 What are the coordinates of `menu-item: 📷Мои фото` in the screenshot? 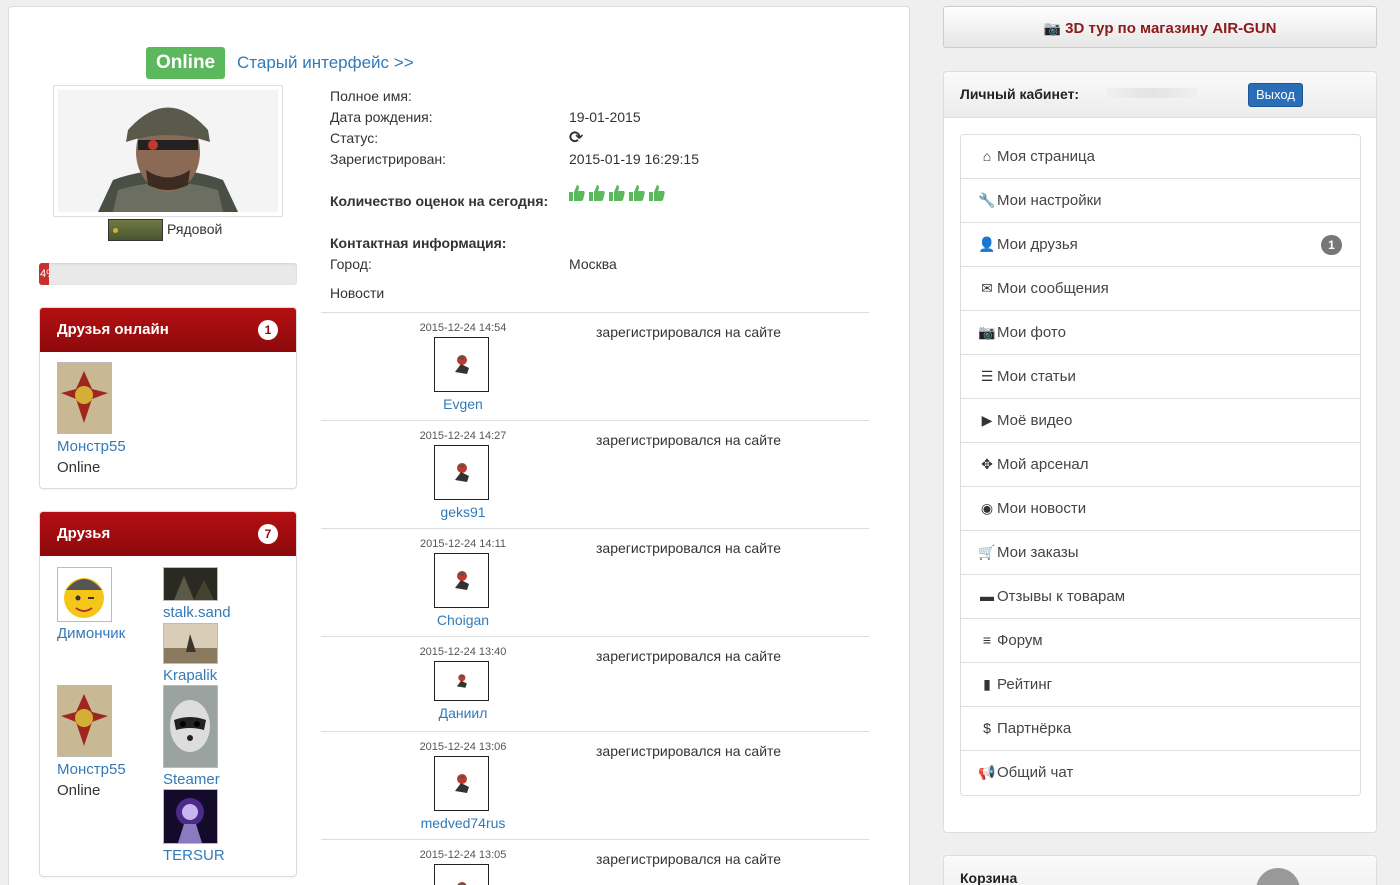 It's located at (1160, 333).